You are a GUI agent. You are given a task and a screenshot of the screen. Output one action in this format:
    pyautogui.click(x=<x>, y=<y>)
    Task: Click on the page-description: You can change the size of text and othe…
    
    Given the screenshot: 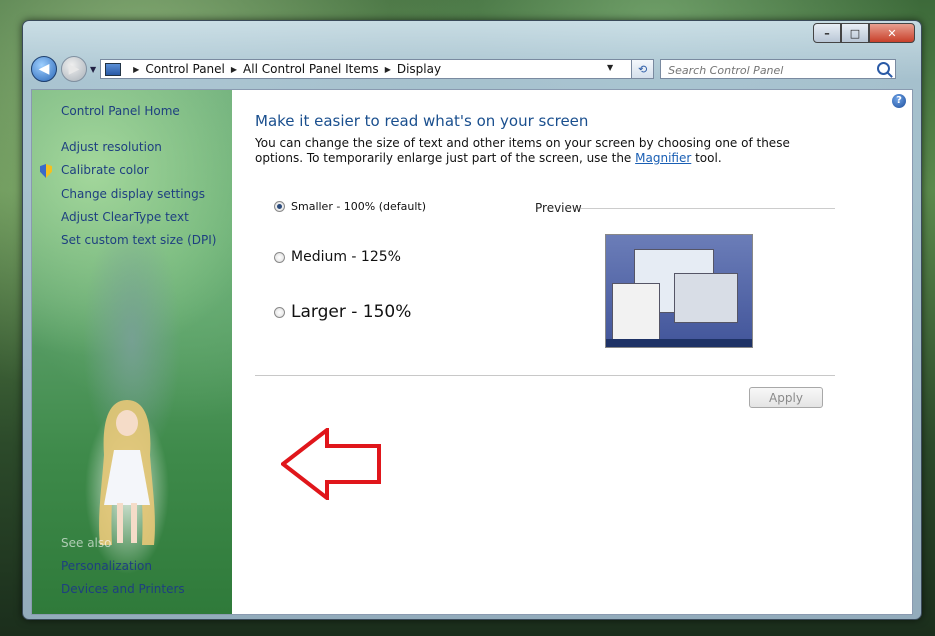 What is the action you would take?
    pyautogui.click(x=535, y=151)
    